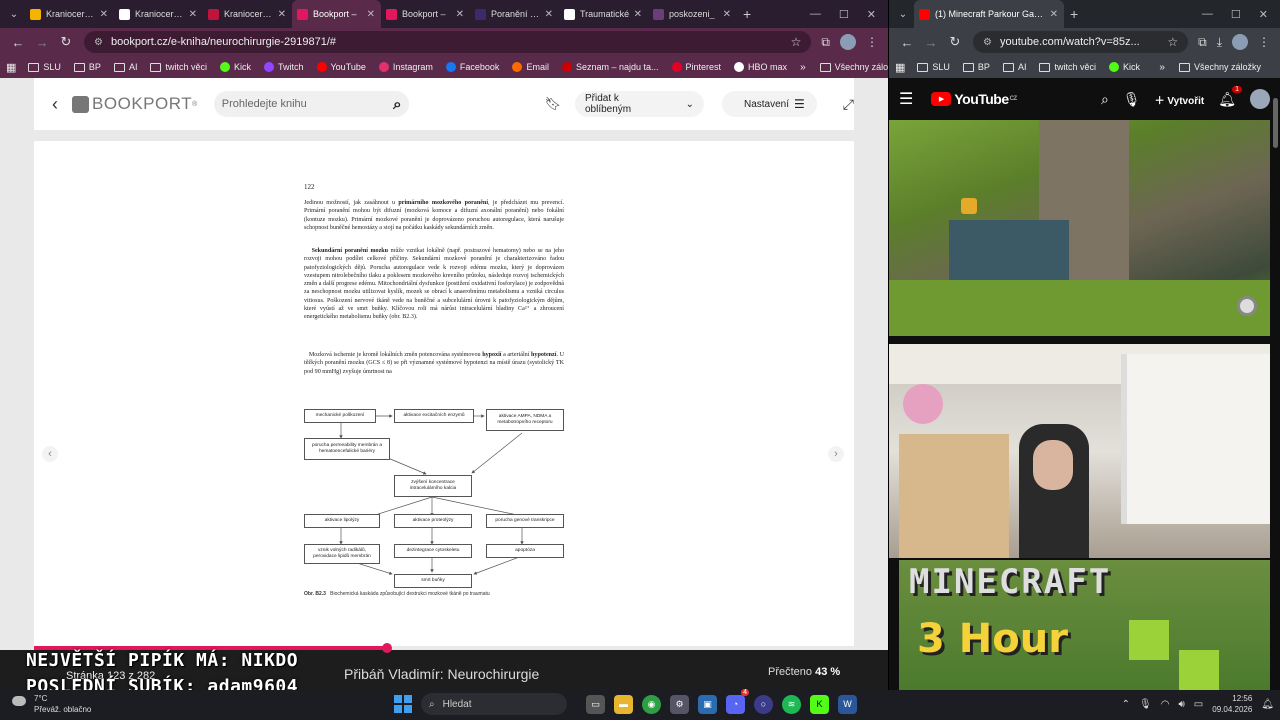 Image resolution: width=1280 pixels, height=720 pixels. Describe the element at coordinates (178, 67) in the screenshot. I see `bookmark-item: twitch věci` at that location.